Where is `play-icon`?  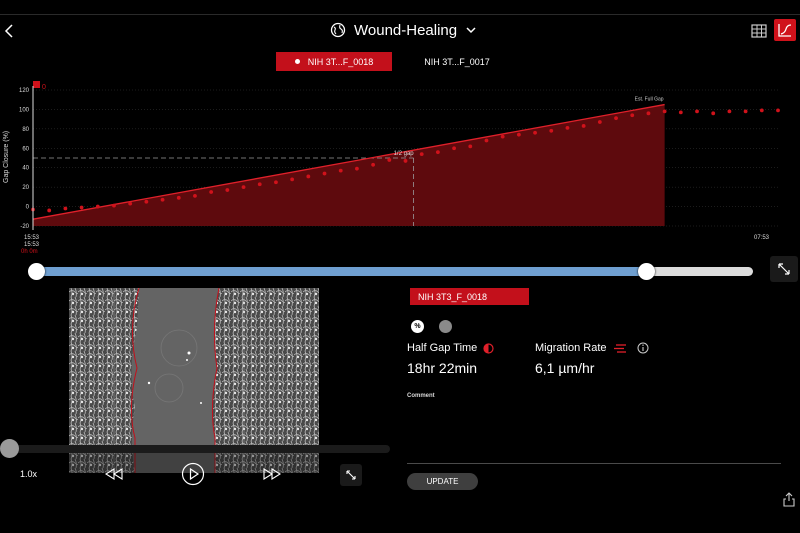
play-icon is located at coordinates (193, 474).